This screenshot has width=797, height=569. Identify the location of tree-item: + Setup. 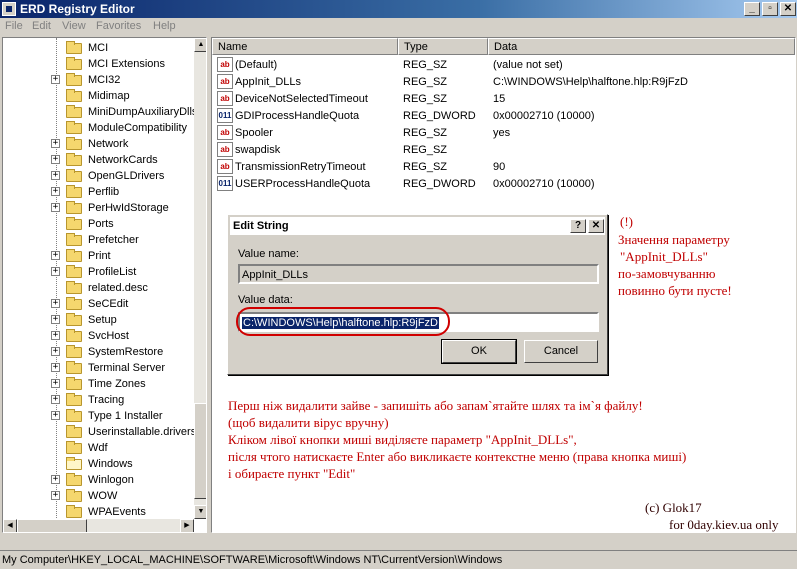
(98, 320).